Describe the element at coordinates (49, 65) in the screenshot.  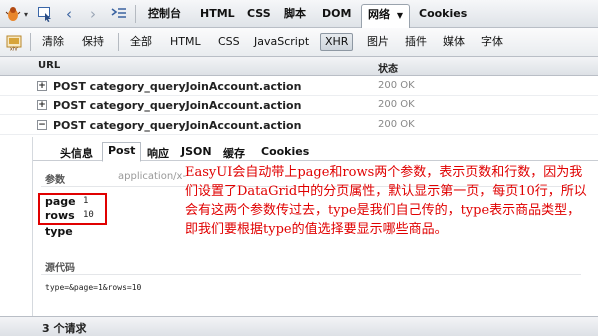
I see `url-column-header: URL` at that location.